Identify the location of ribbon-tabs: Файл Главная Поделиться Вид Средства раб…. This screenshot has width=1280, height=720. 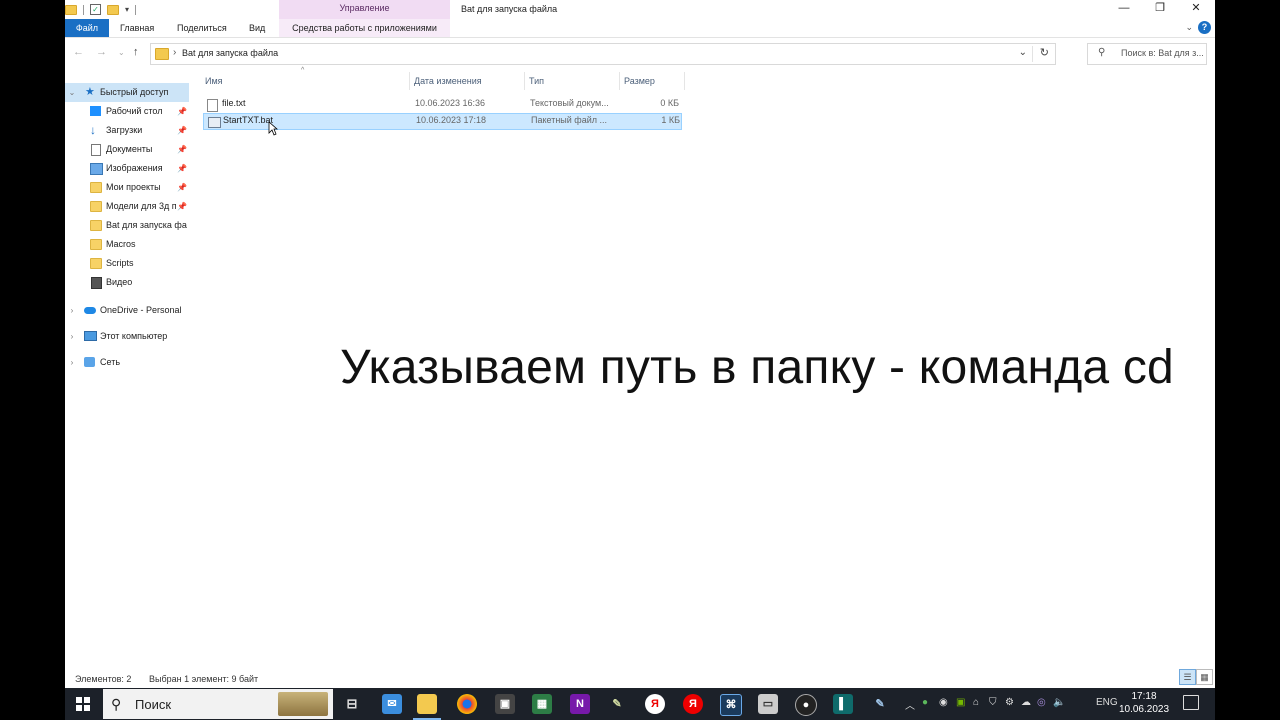
(640, 28).